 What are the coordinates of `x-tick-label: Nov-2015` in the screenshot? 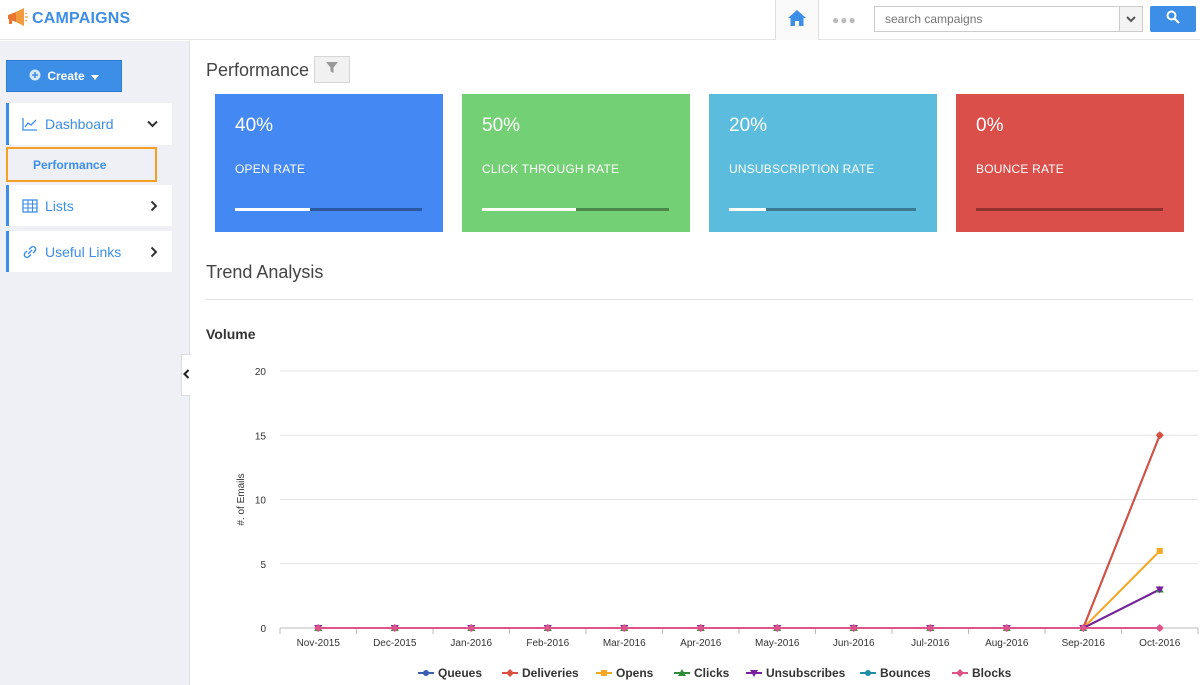 It's located at (319, 643).